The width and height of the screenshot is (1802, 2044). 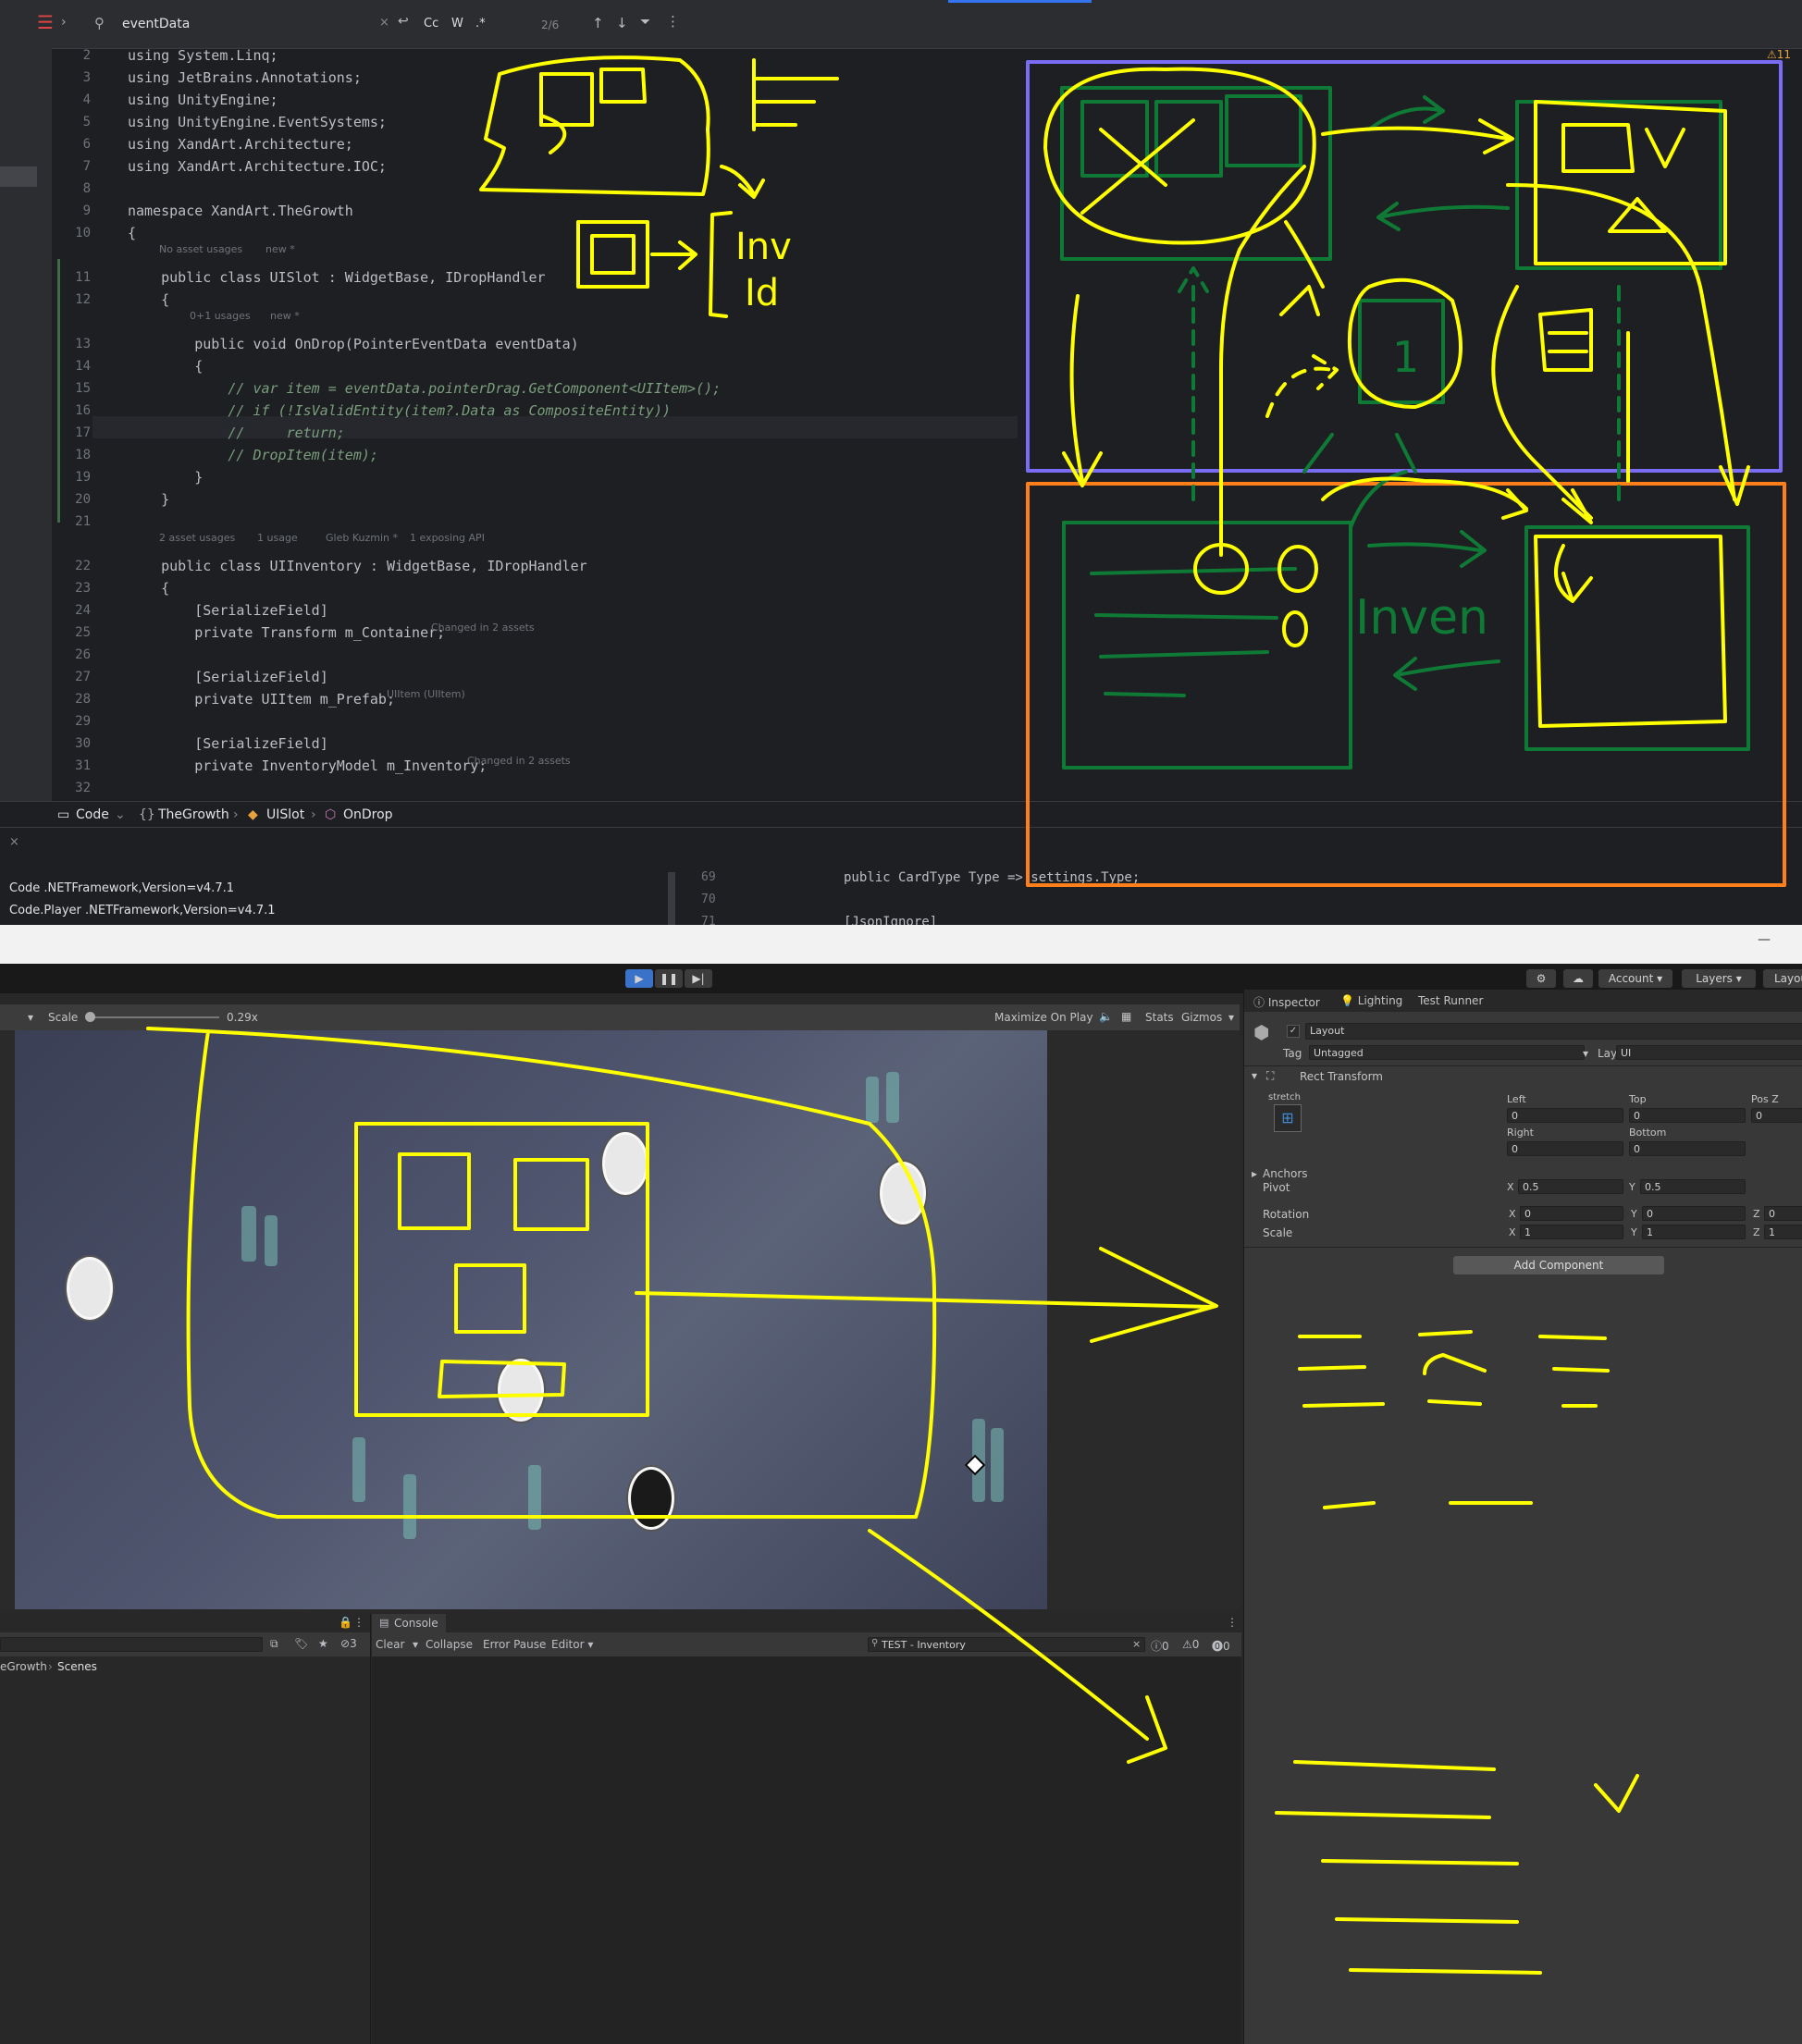 I want to click on rotation-x-field: 0, so click(x=1572, y=1213).